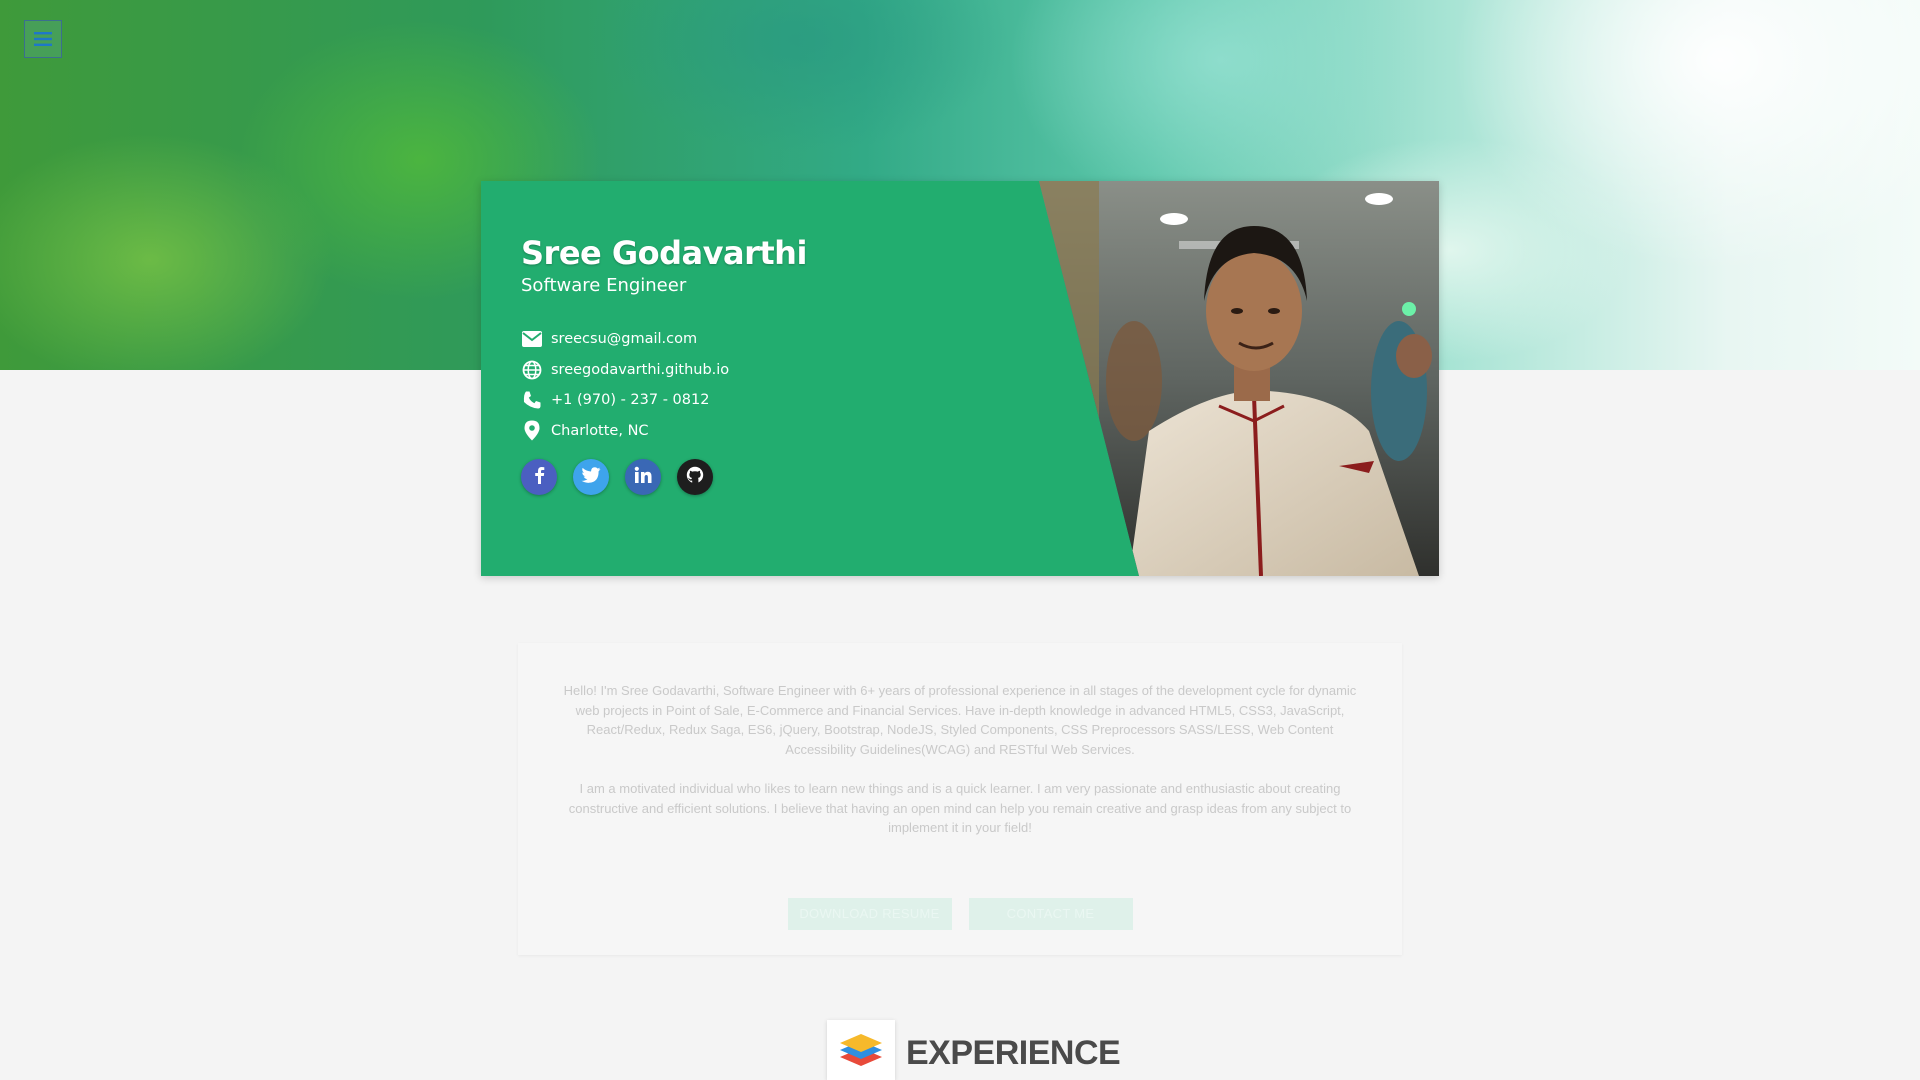 Image resolution: width=1920 pixels, height=1080 pixels. I want to click on github-button, so click(695, 477).